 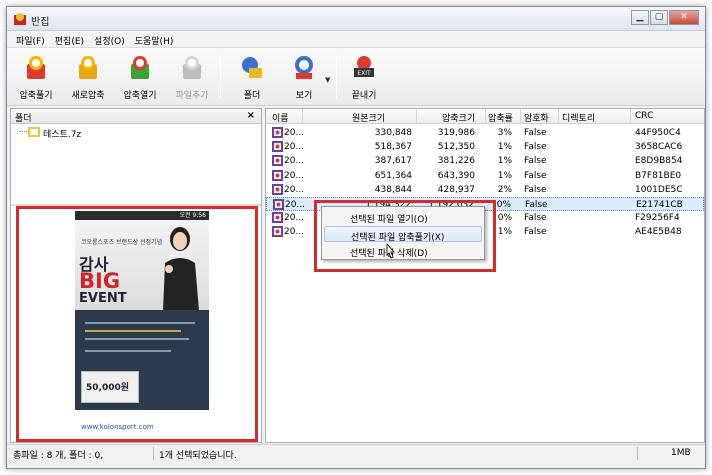 What do you see at coordinates (252, 67) in the screenshot?
I see `folder-icon` at bounding box center [252, 67].